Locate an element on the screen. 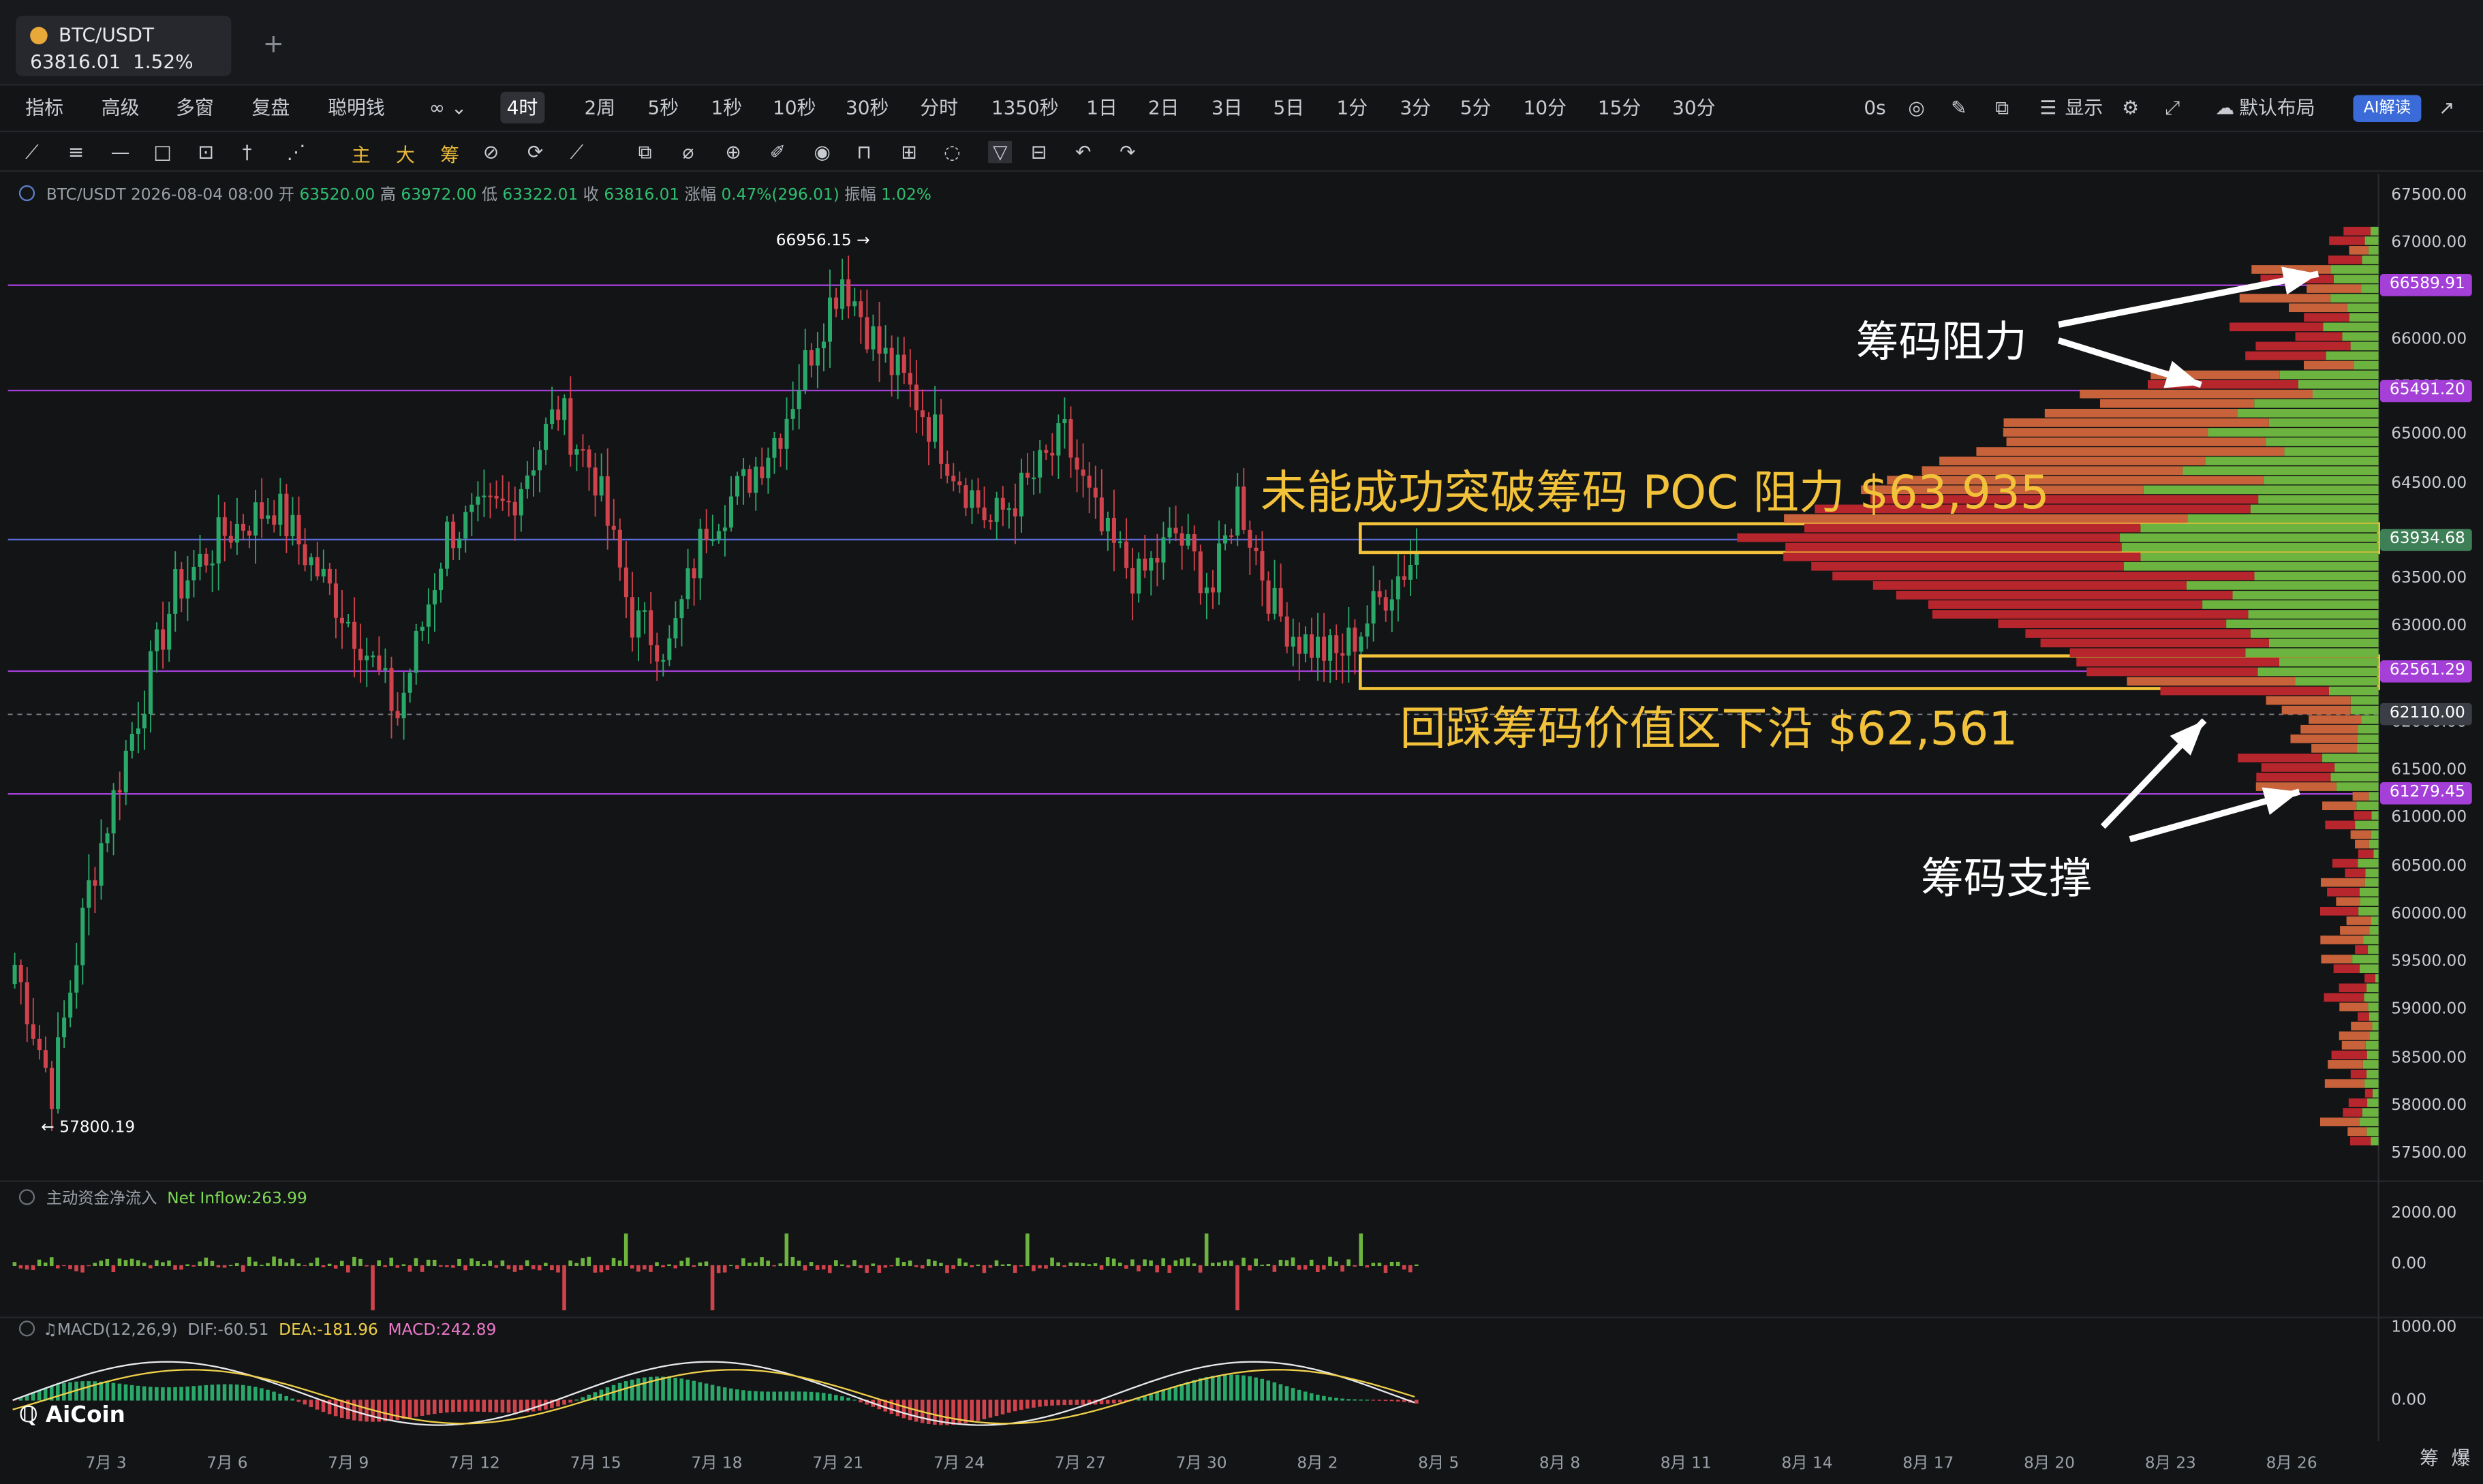 This screenshot has width=2483, height=1484. price-tag-t5: 62110.00 is located at coordinates (2425, 715).